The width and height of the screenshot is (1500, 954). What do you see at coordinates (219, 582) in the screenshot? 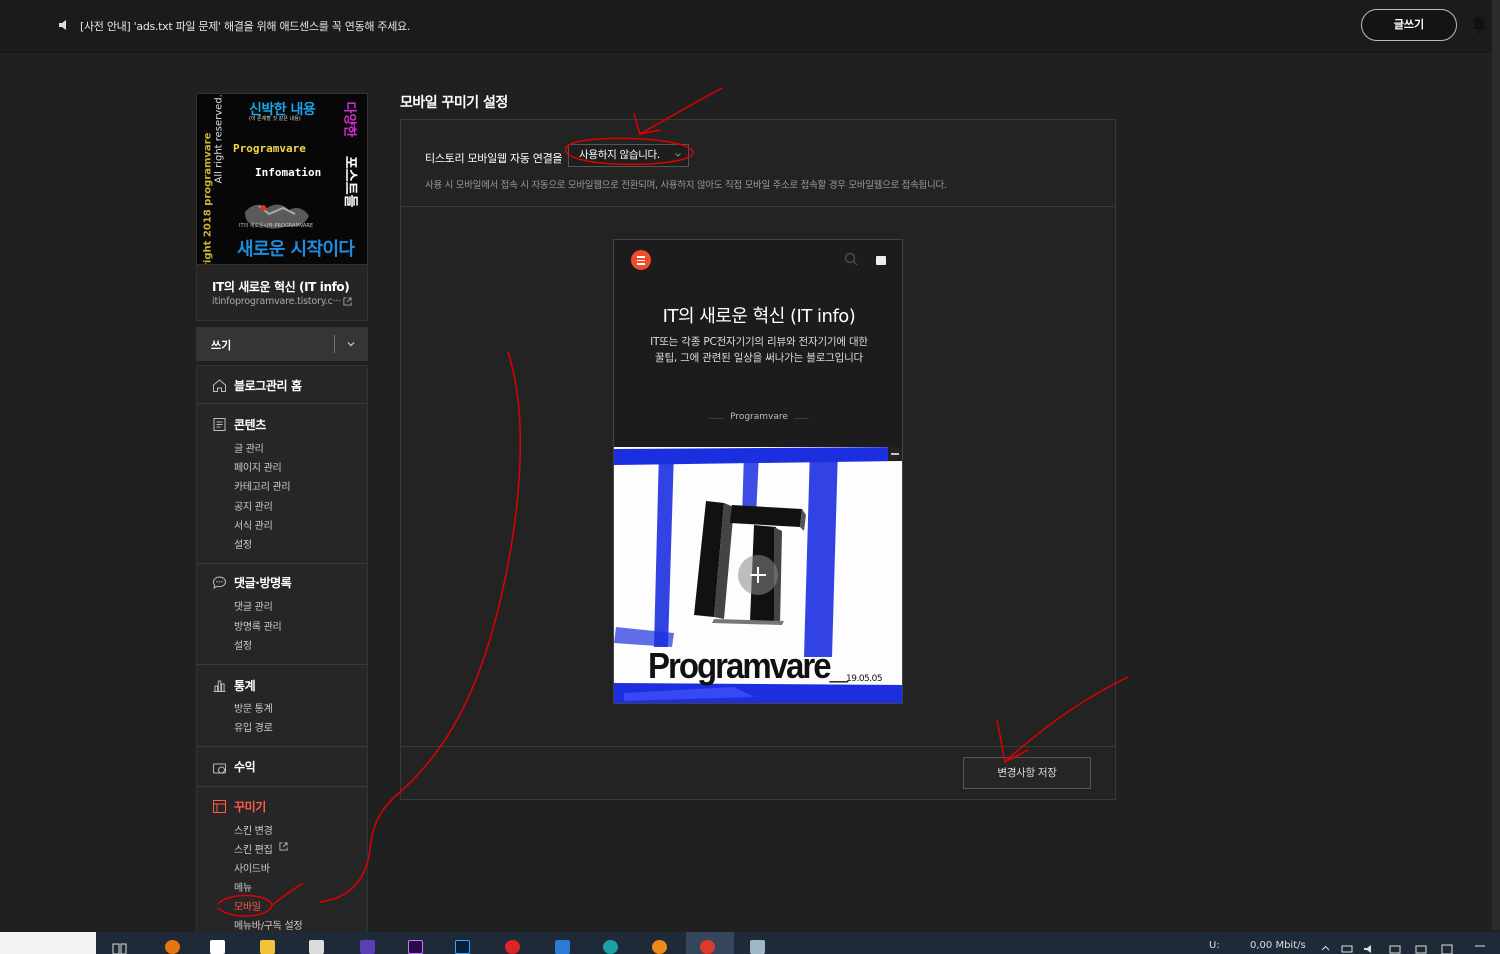
I see `comment-icon` at bounding box center [219, 582].